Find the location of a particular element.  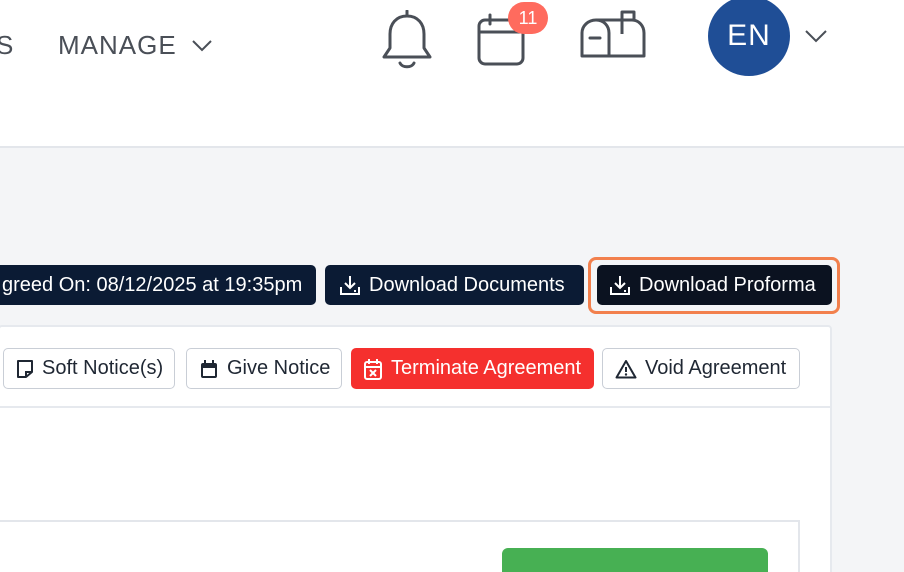

agreed-on-status: greed On: 08/12/2025 at 19:35pm is located at coordinates (158, 285).